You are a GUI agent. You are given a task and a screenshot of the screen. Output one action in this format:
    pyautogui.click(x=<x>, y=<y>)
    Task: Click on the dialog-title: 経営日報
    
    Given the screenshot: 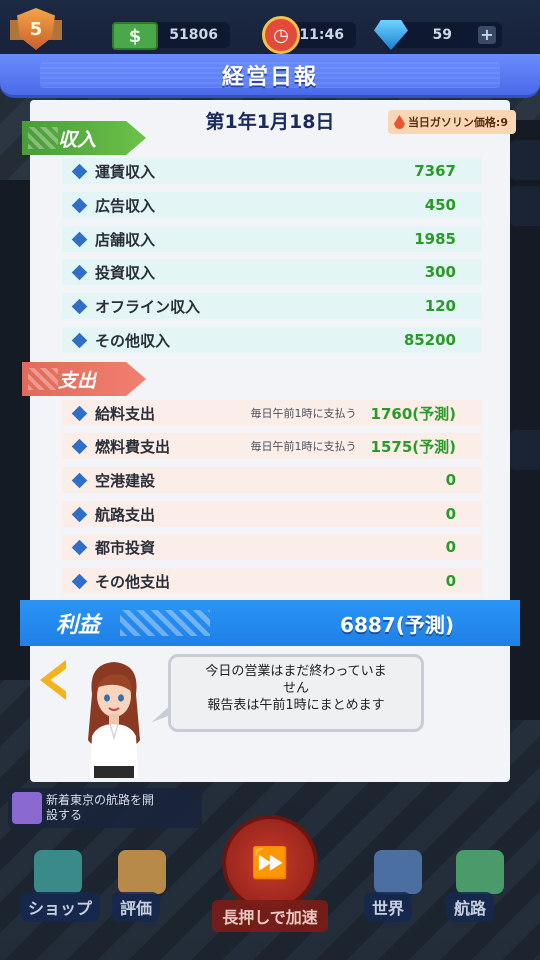 What is the action you would take?
    pyautogui.click(x=269, y=77)
    